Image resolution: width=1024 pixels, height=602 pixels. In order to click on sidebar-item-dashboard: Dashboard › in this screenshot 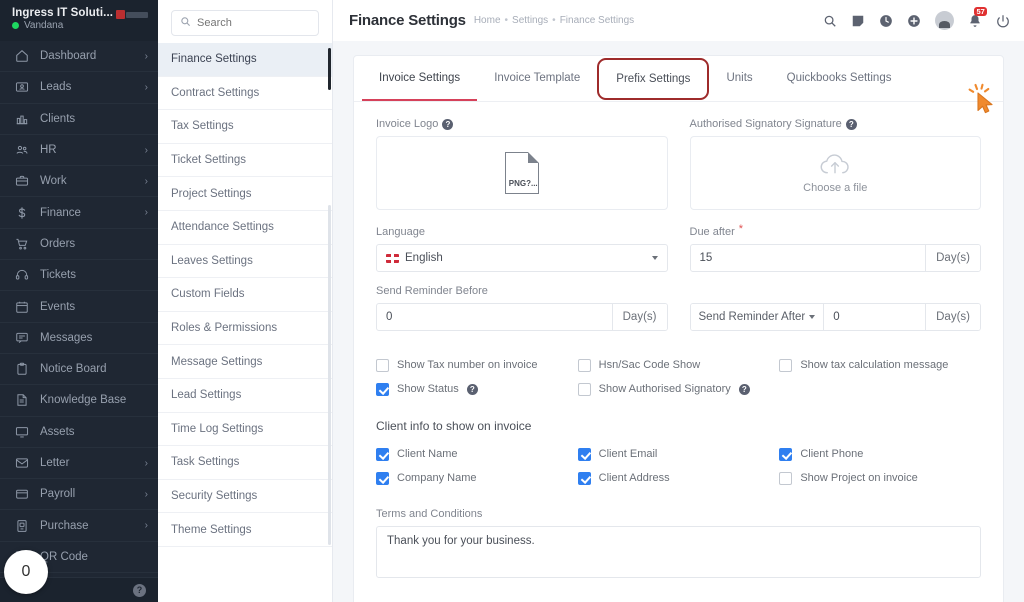, I will do `click(79, 57)`.